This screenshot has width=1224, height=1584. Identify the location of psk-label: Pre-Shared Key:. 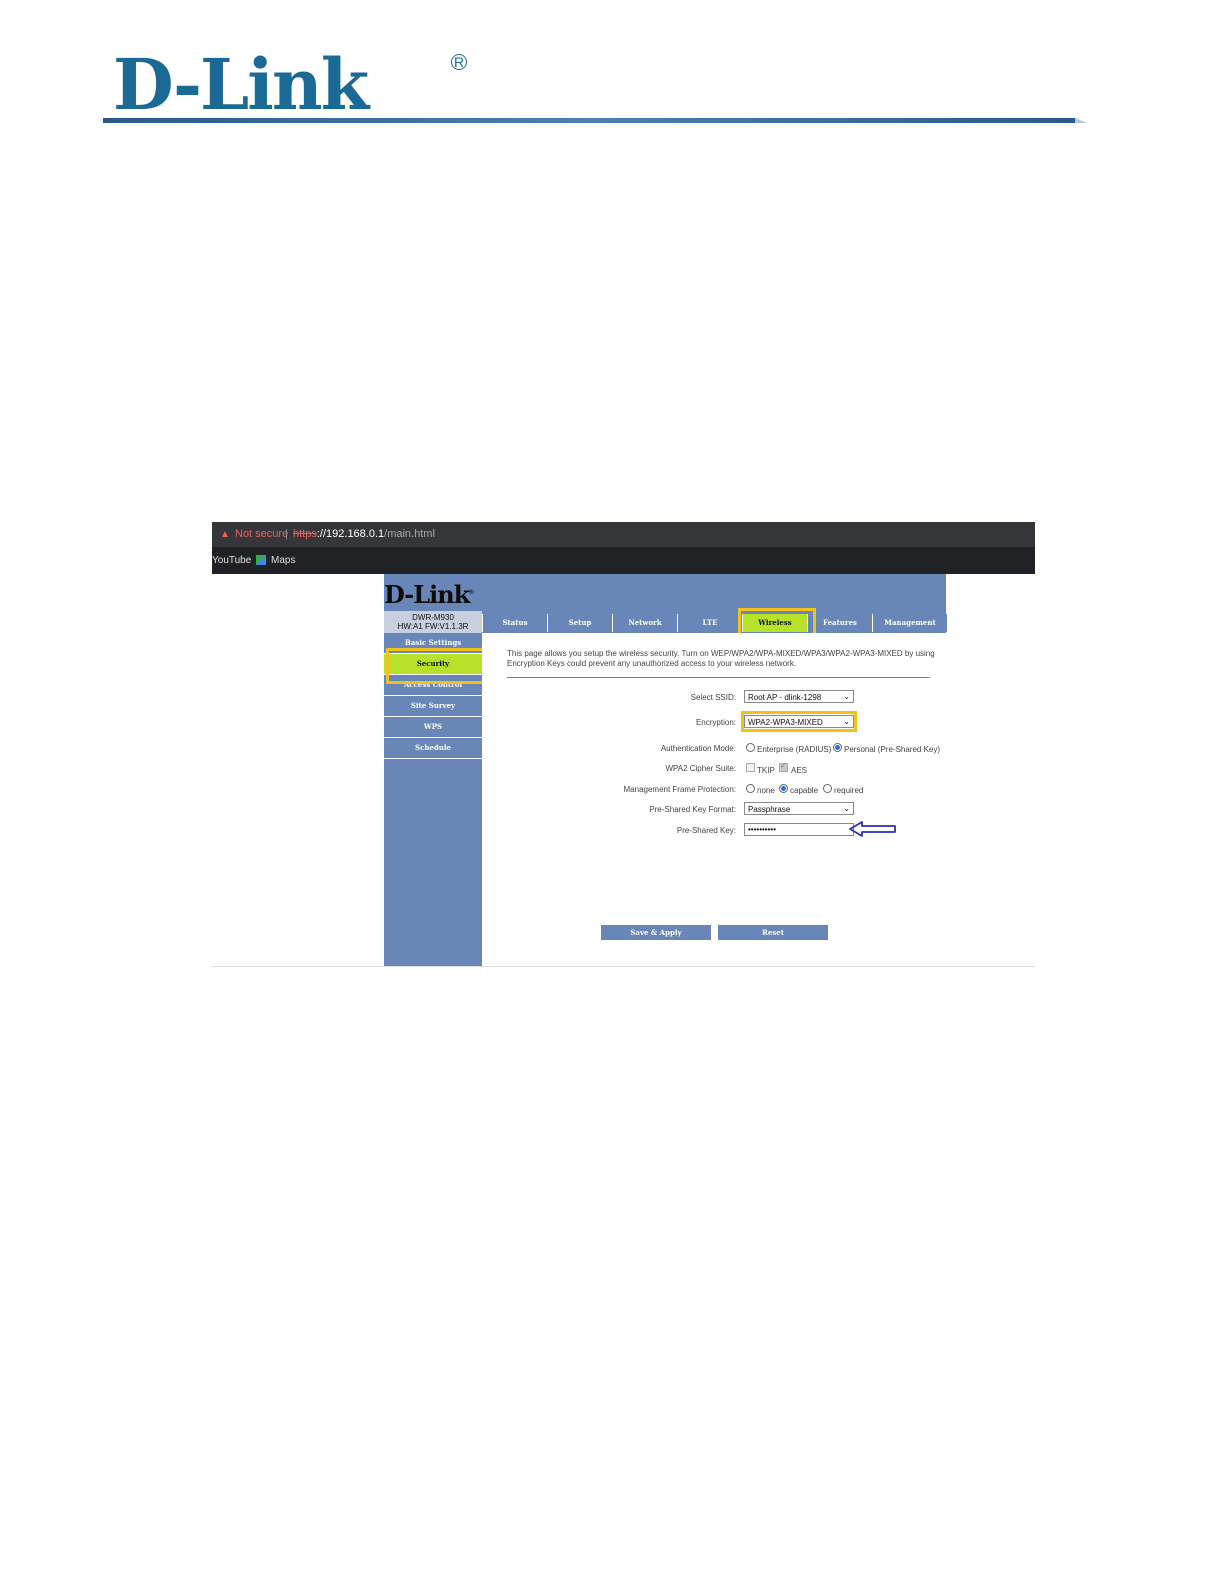
(706, 830).